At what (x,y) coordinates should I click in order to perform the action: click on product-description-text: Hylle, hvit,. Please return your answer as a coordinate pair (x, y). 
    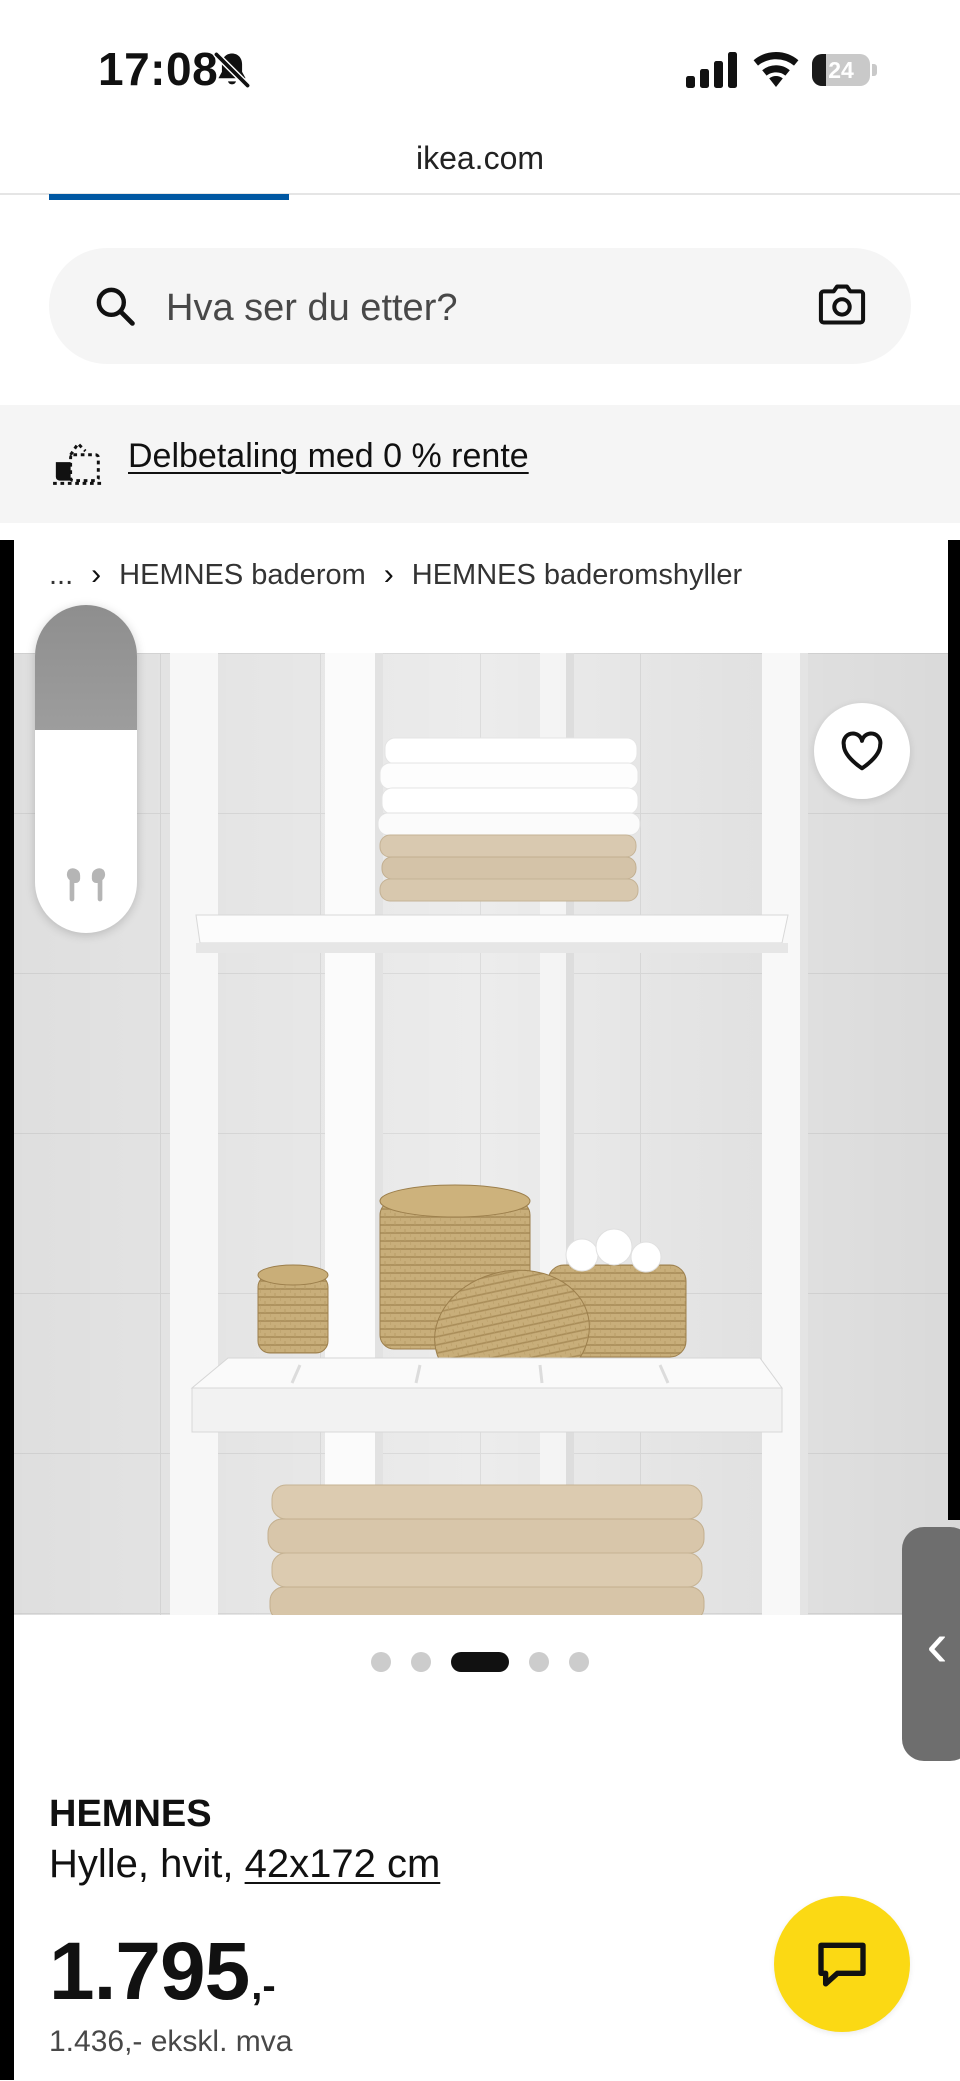
    Looking at the image, I should click on (147, 1864).